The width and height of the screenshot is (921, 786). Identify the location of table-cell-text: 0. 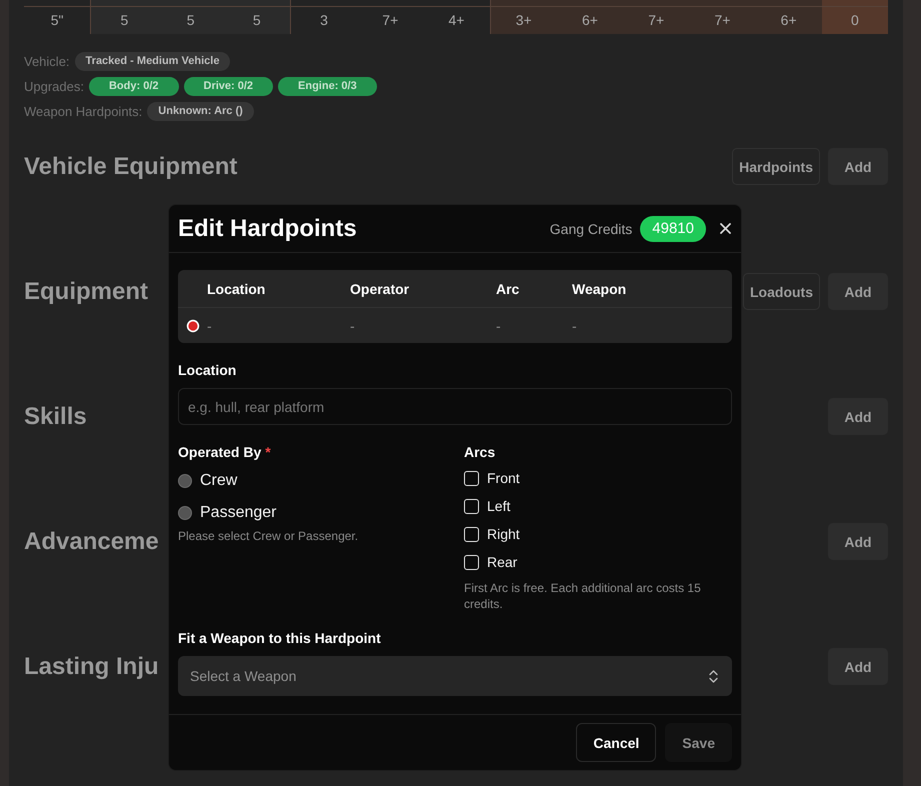
(855, 20).